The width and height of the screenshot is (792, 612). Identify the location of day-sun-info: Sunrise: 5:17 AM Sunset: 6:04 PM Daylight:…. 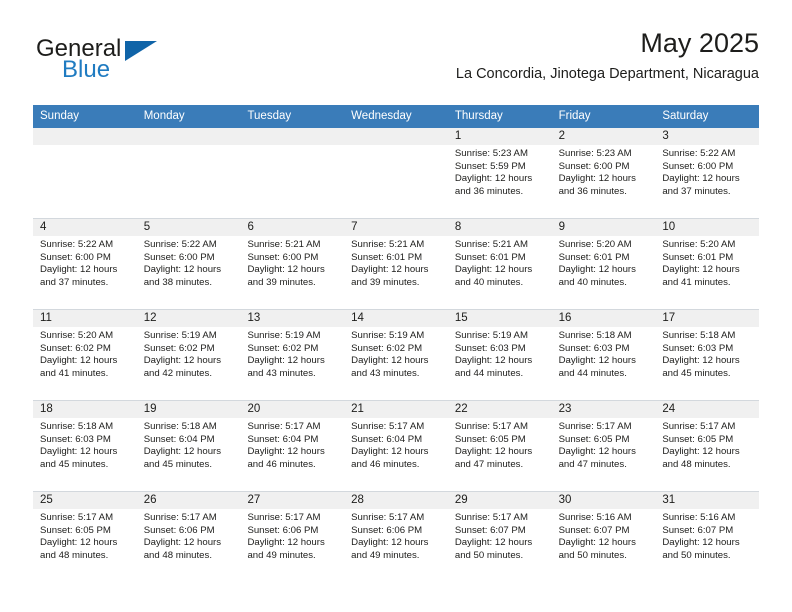
(292, 444).